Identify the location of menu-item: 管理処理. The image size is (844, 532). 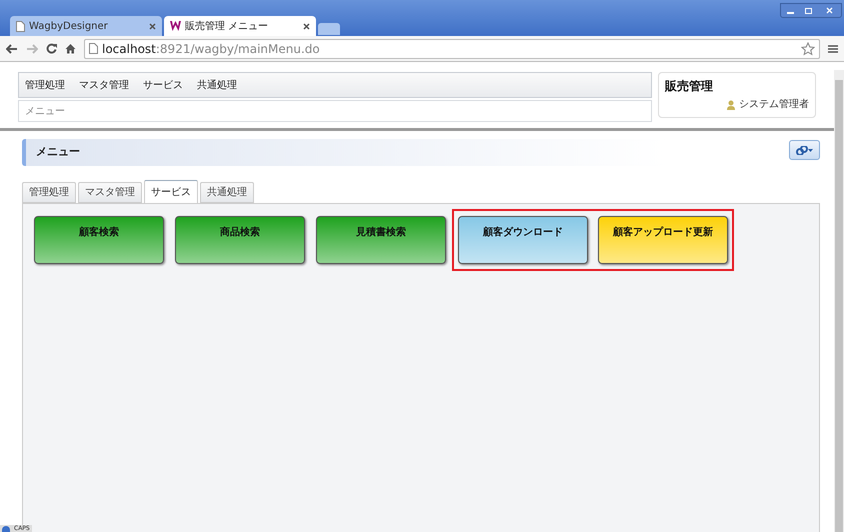
(45, 85).